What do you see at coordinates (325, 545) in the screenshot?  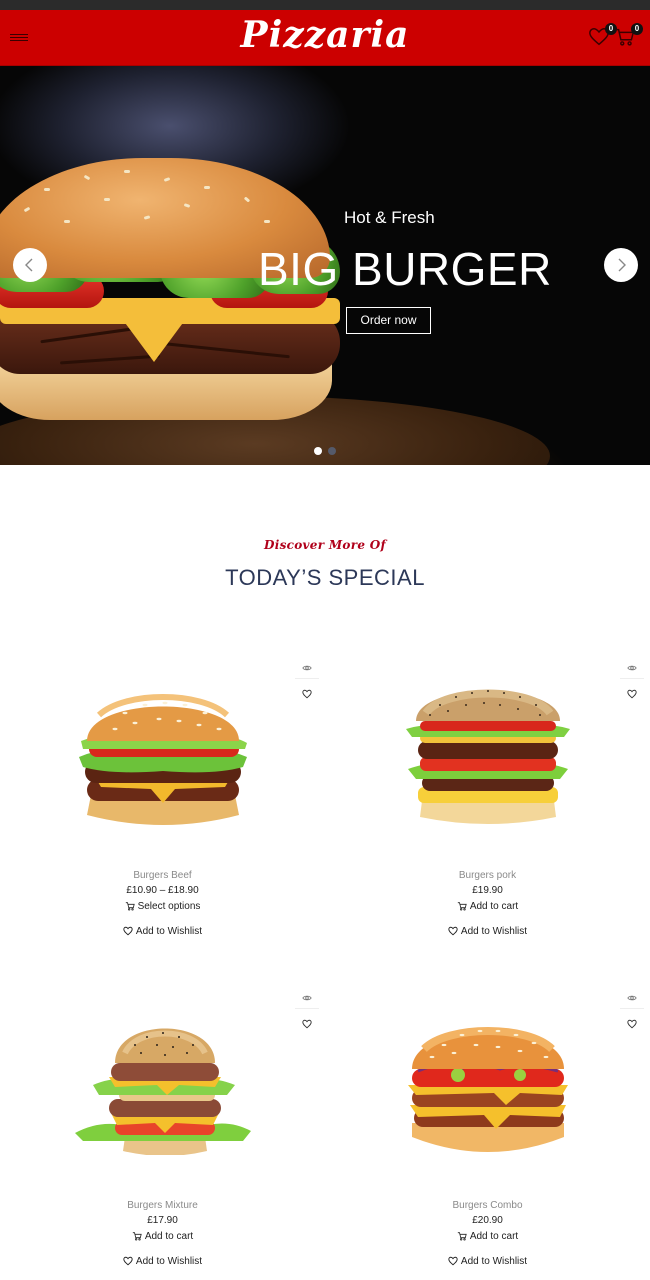 I see `section-kicker: Discover More Of` at bounding box center [325, 545].